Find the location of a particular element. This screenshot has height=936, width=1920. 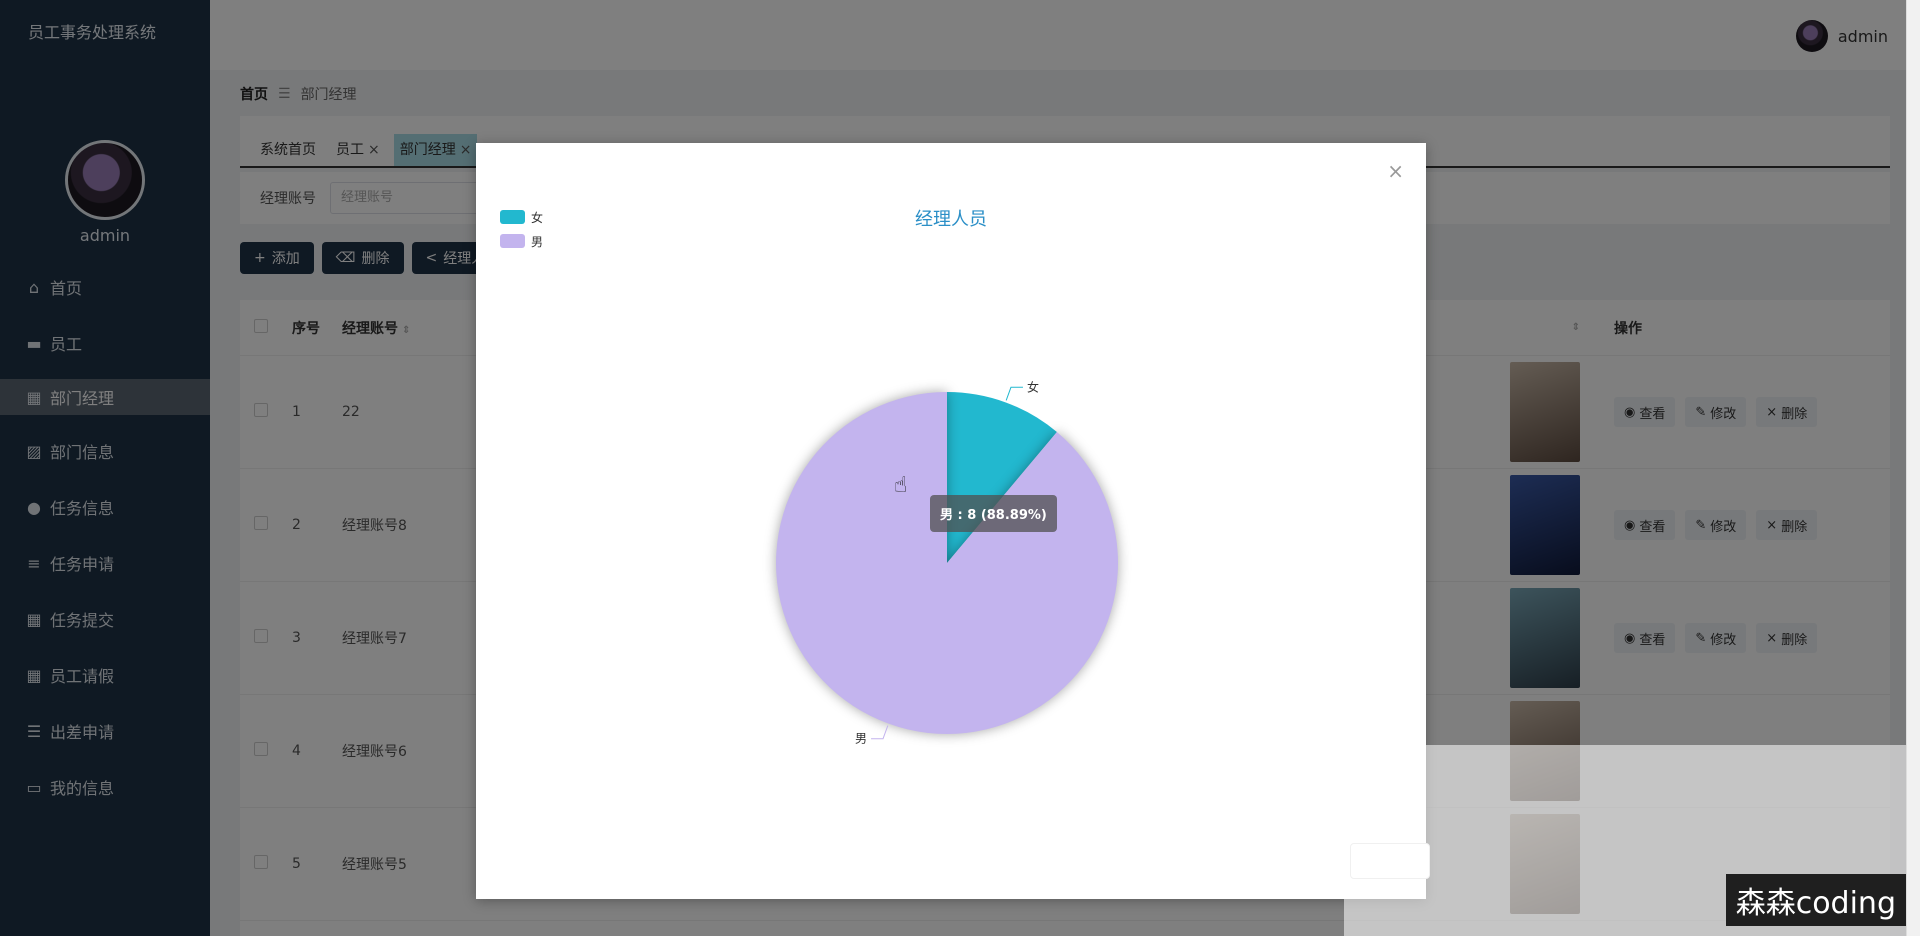

watermark: 森森coding is located at coordinates (1815, 900).